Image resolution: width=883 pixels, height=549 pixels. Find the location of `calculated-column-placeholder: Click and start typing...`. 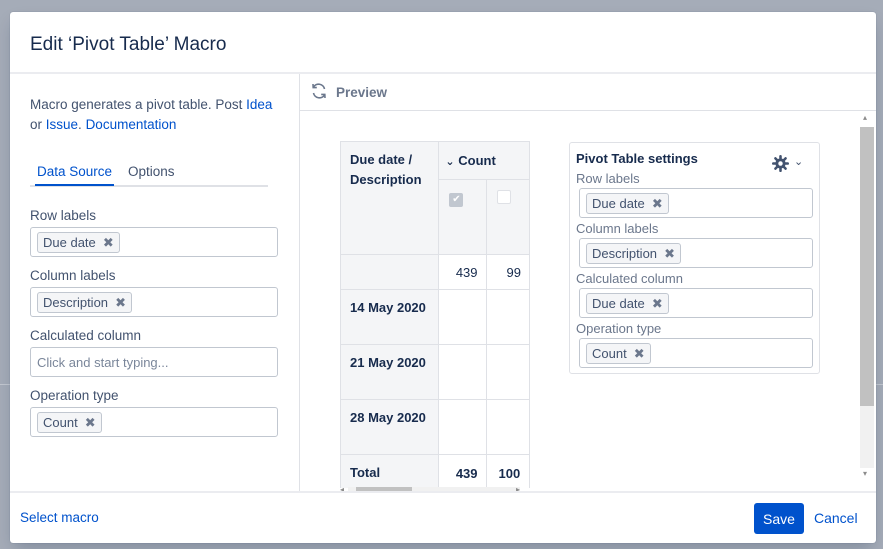

calculated-column-placeholder: Click and start typing... is located at coordinates (103, 362).